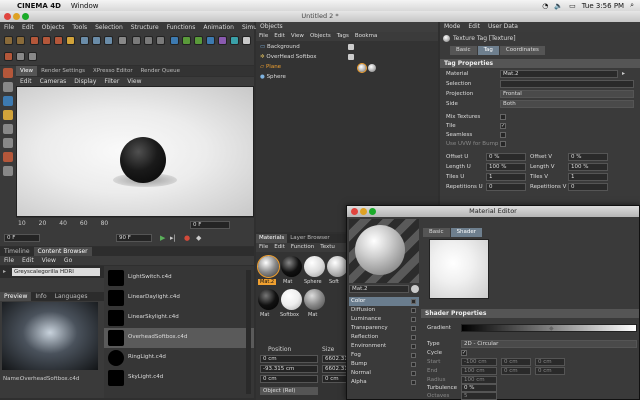 The image size is (640, 400). I want to click on tab-shader: Shader, so click(466, 232).